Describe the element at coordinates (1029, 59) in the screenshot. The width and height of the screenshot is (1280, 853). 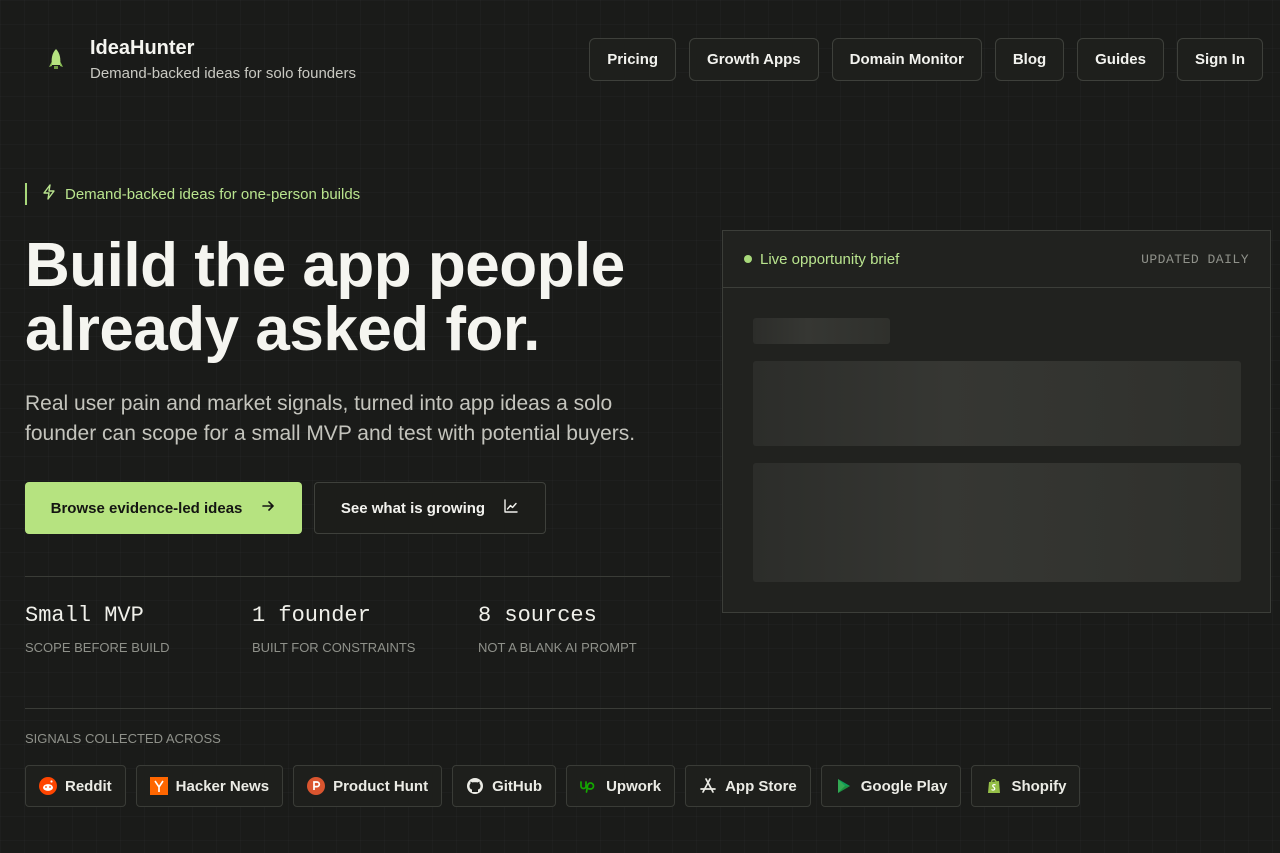
I see `nav-blog-button: Blog` at that location.